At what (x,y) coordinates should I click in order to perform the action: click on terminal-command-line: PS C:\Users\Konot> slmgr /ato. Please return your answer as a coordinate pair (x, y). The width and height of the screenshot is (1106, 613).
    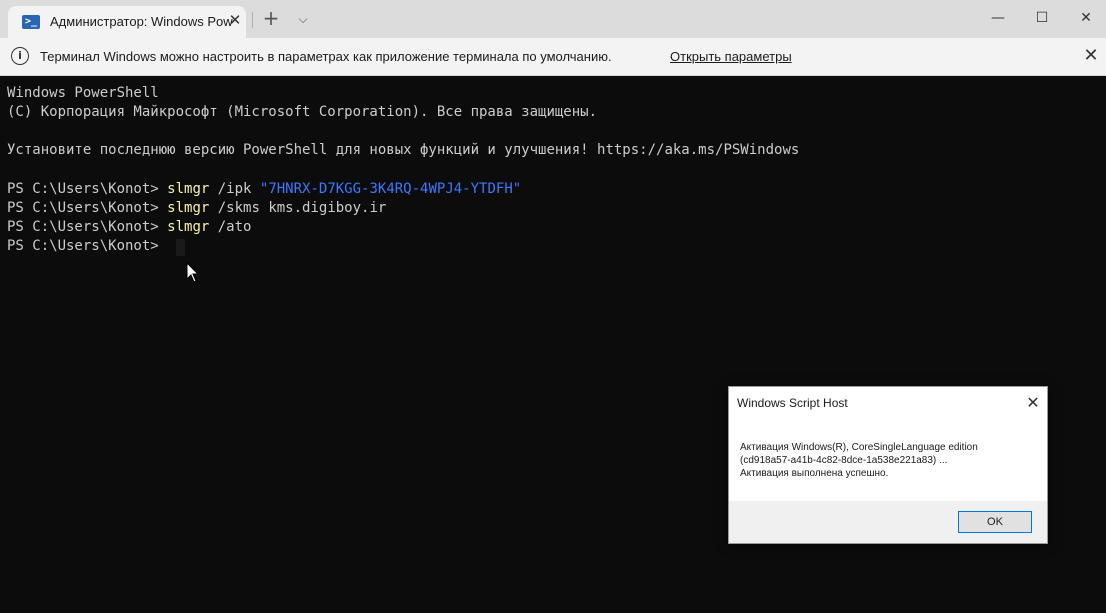
    Looking at the image, I should click on (129, 227).